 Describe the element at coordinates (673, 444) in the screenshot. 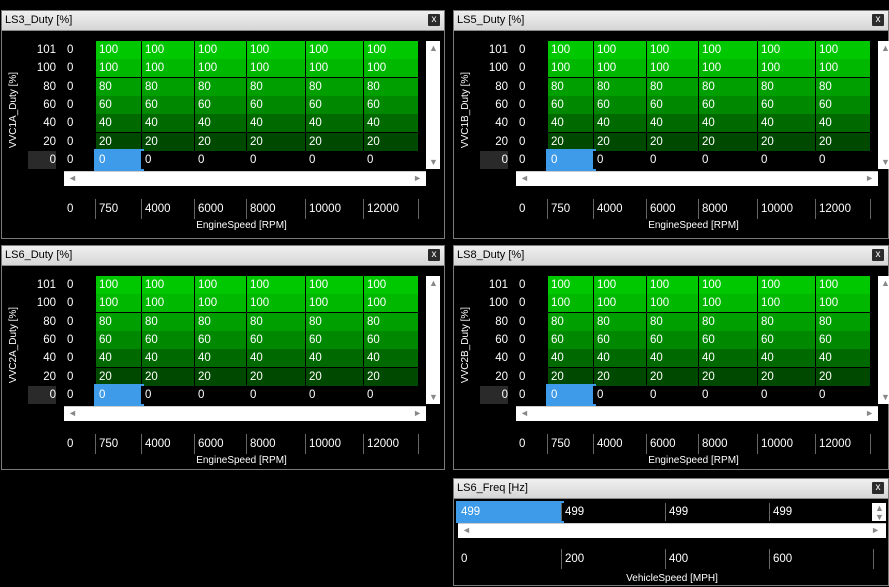

I see `x-axis-cell: 6000` at that location.